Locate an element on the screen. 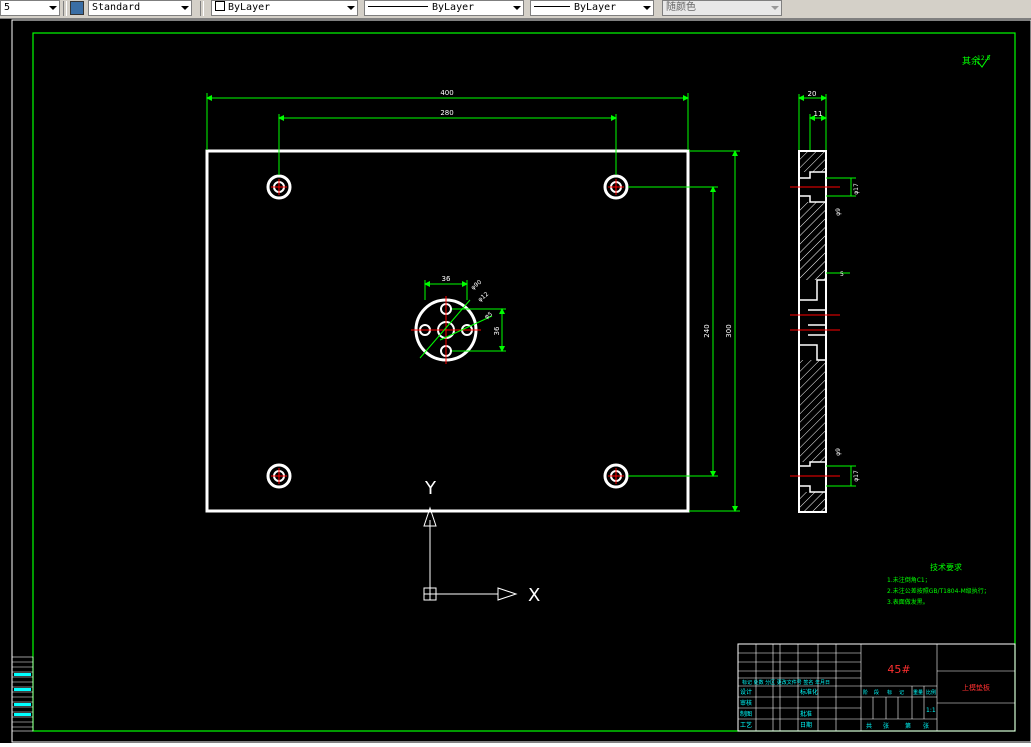  dim-dia-inner: φ5 is located at coordinates (489, 316).